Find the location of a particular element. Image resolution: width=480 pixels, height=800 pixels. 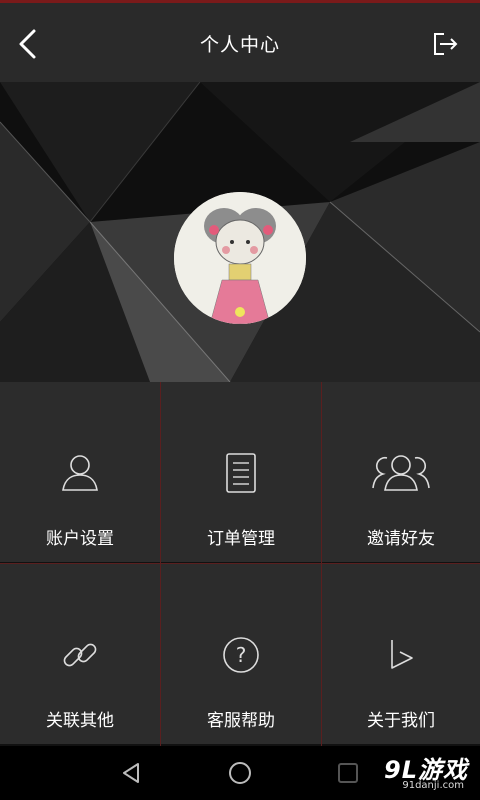

menu-customer-help: ? 客服帮助 is located at coordinates (241, 654).